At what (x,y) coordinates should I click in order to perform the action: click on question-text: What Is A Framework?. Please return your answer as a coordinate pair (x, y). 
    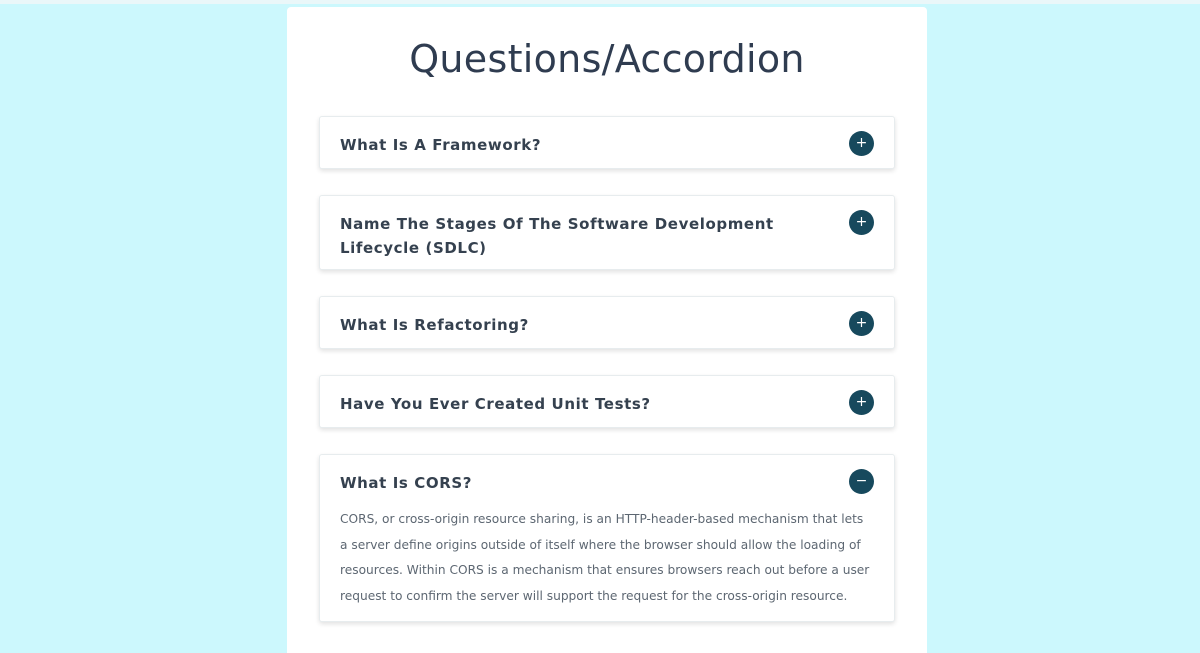
    Looking at the image, I should click on (582, 145).